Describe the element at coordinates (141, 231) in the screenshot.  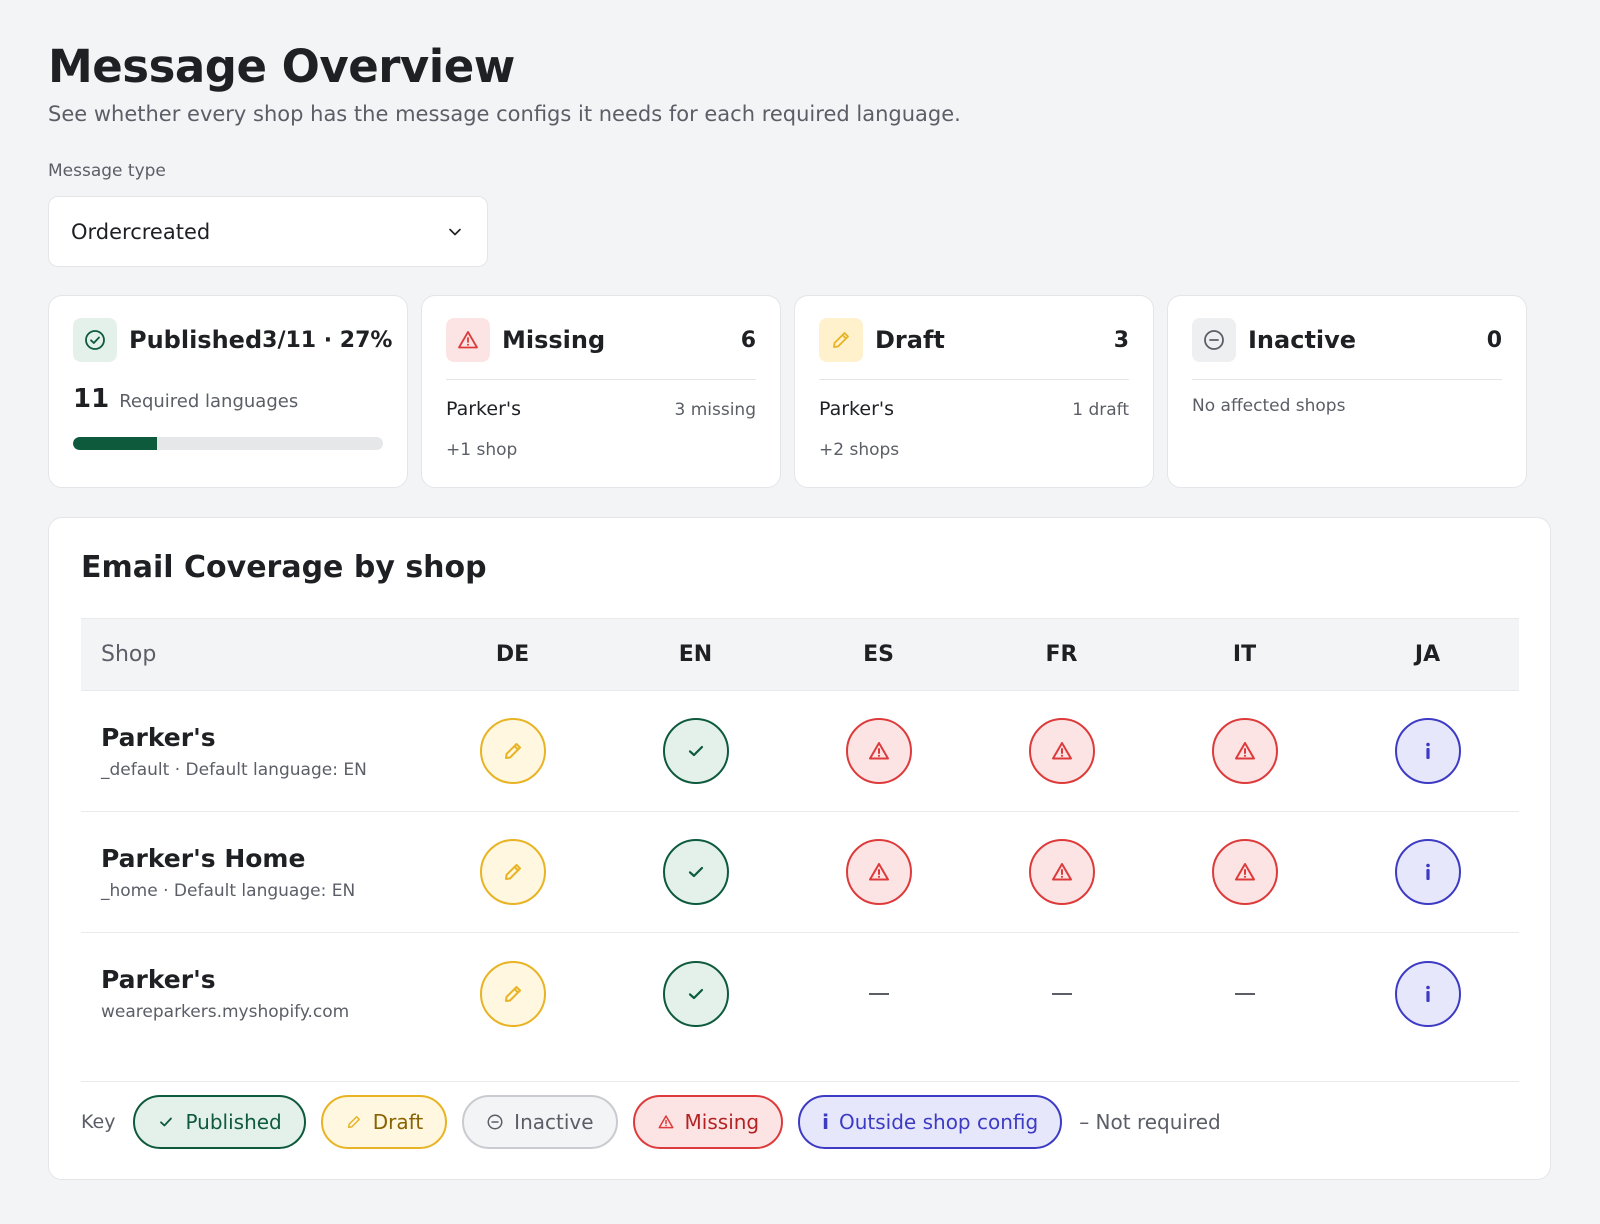
I see `message-type-value: Ordercreated` at that location.